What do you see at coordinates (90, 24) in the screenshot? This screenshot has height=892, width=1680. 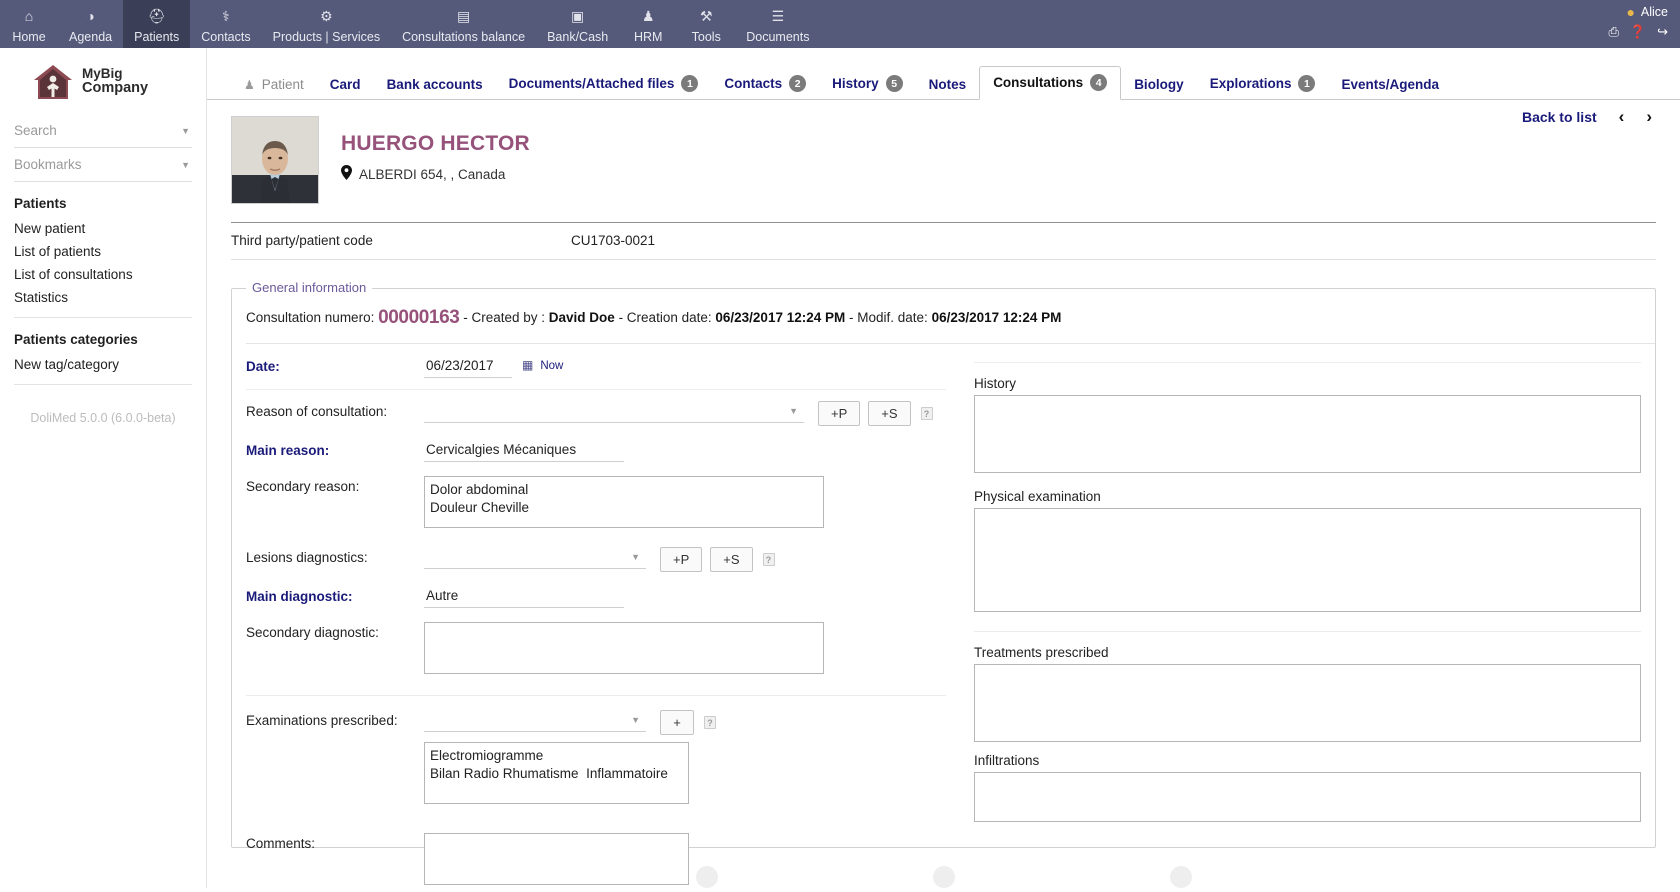 I see `nav-item-agenda: ◑Agenda` at bounding box center [90, 24].